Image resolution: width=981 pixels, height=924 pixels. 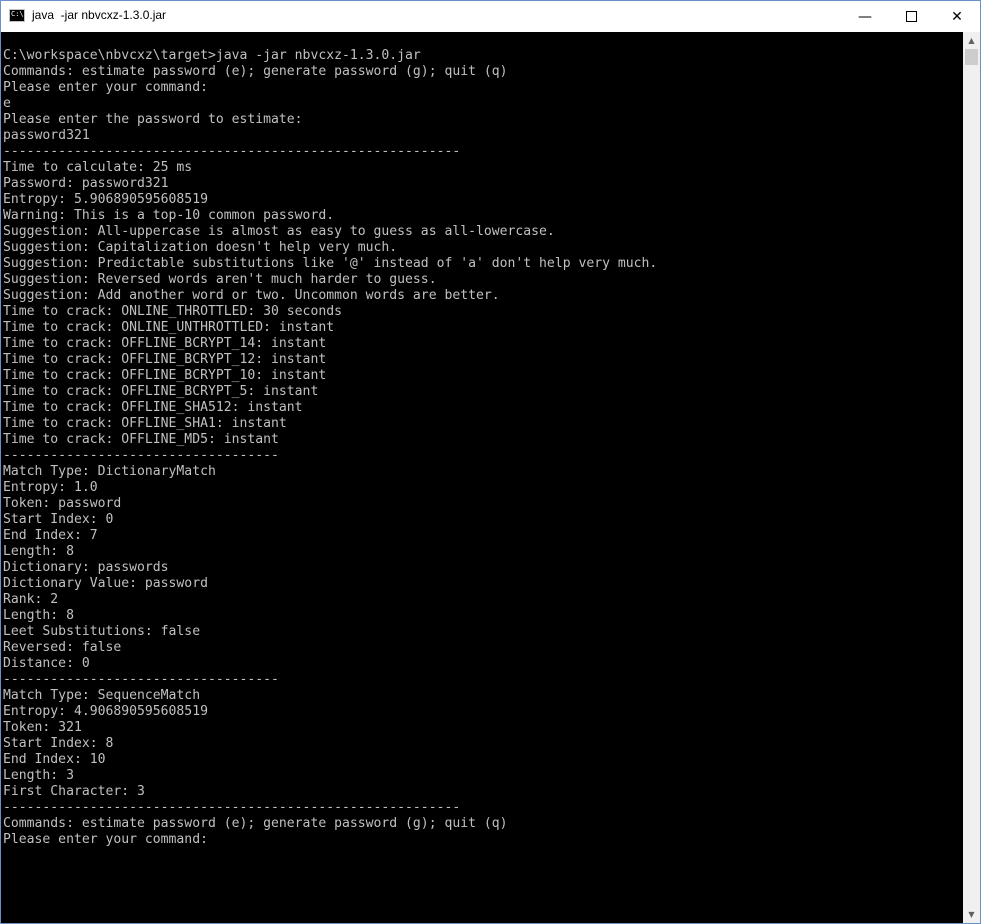 What do you see at coordinates (46, 135) in the screenshot?
I see `console-line: password321` at bounding box center [46, 135].